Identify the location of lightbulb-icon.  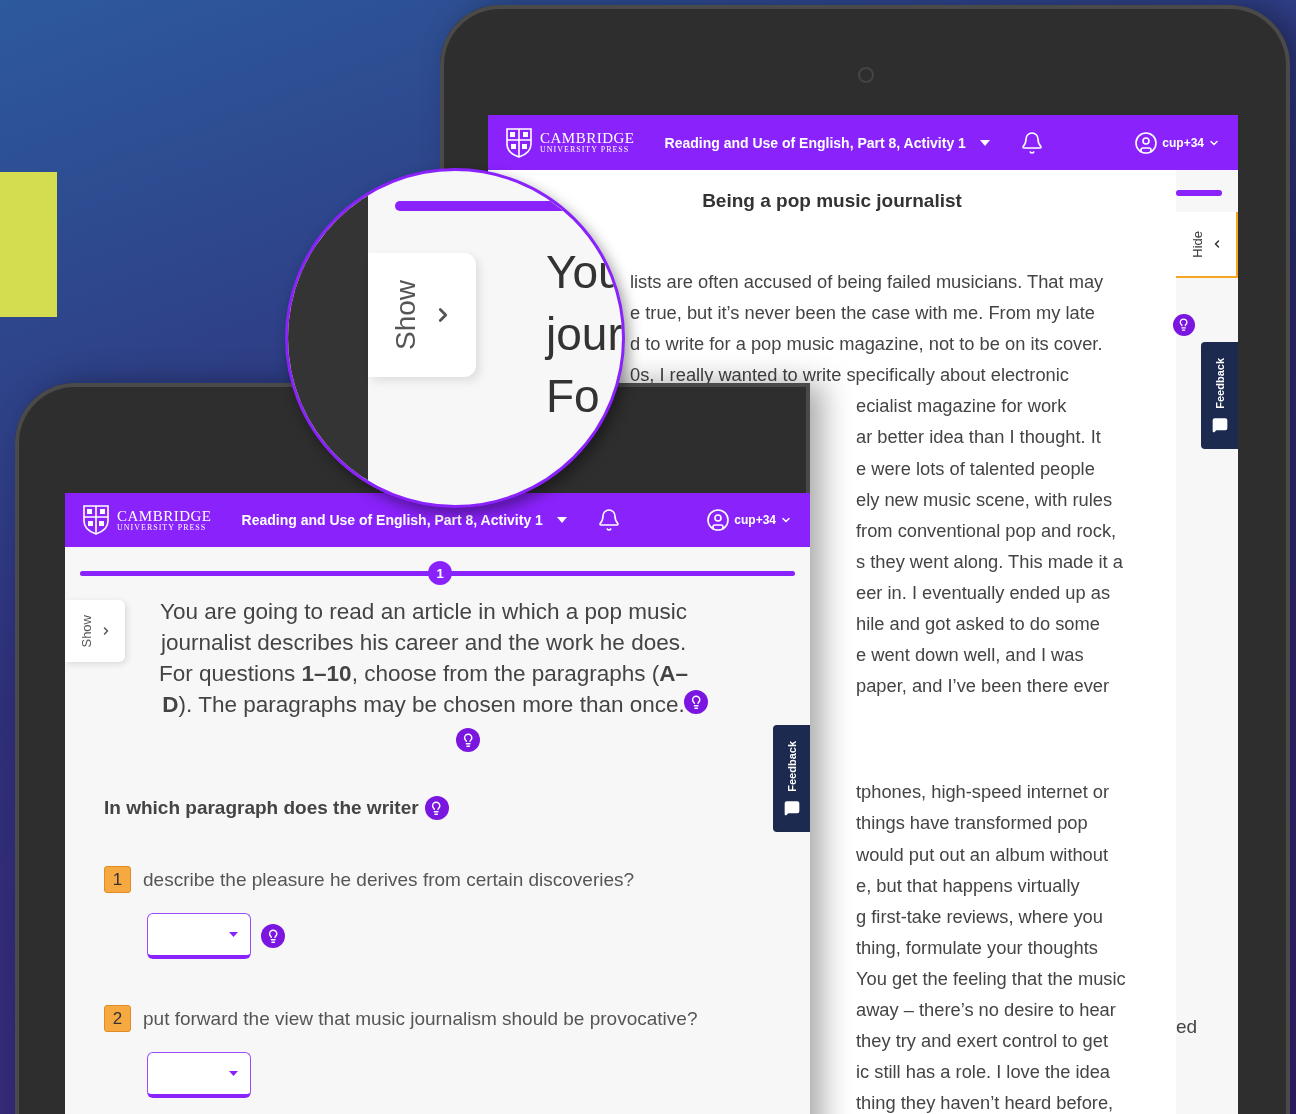
(1184, 325).